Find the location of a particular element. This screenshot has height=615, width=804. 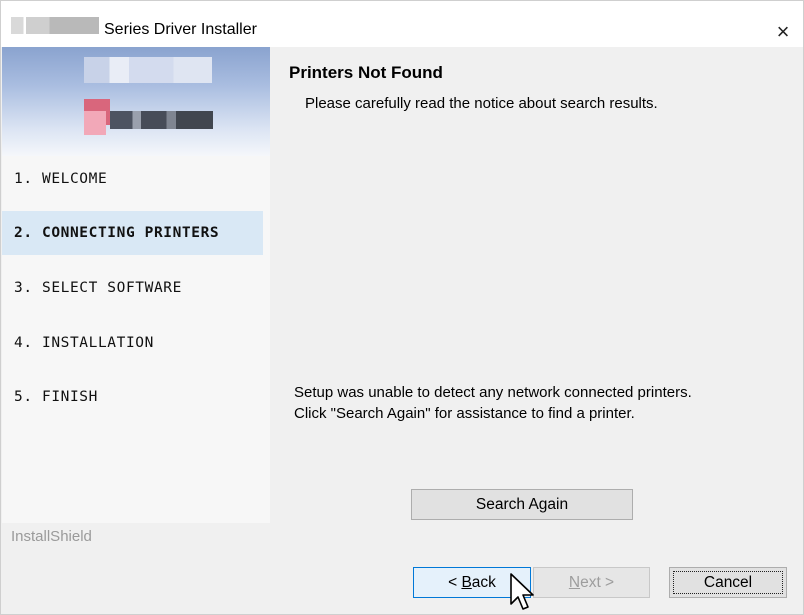

back-label: < Back is located at coordinates (472, 582).